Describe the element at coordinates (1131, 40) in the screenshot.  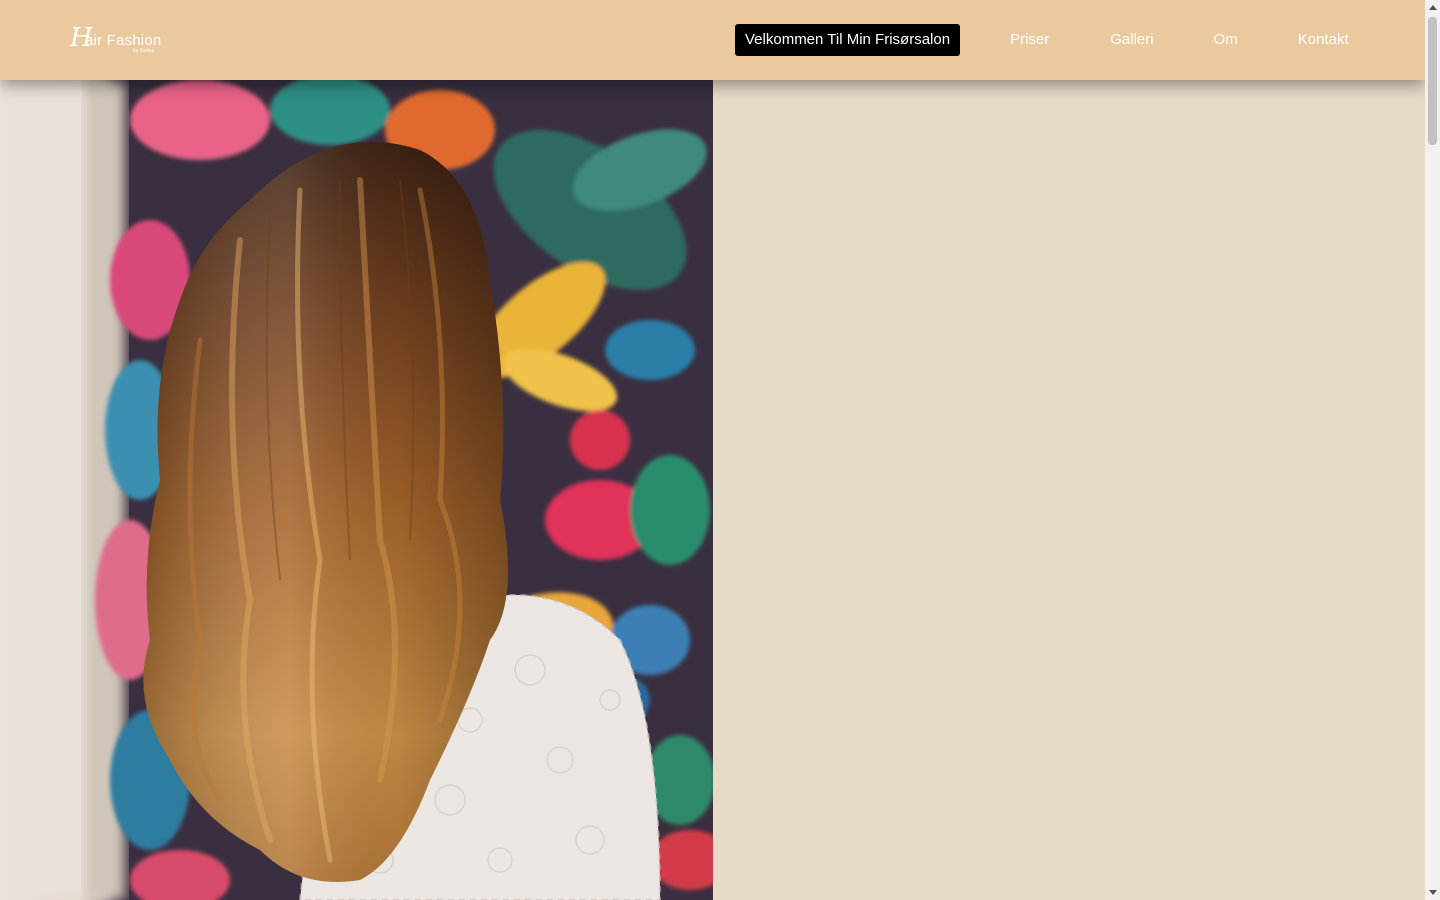
I see `nav-item-galleri: Galleri` at that location.